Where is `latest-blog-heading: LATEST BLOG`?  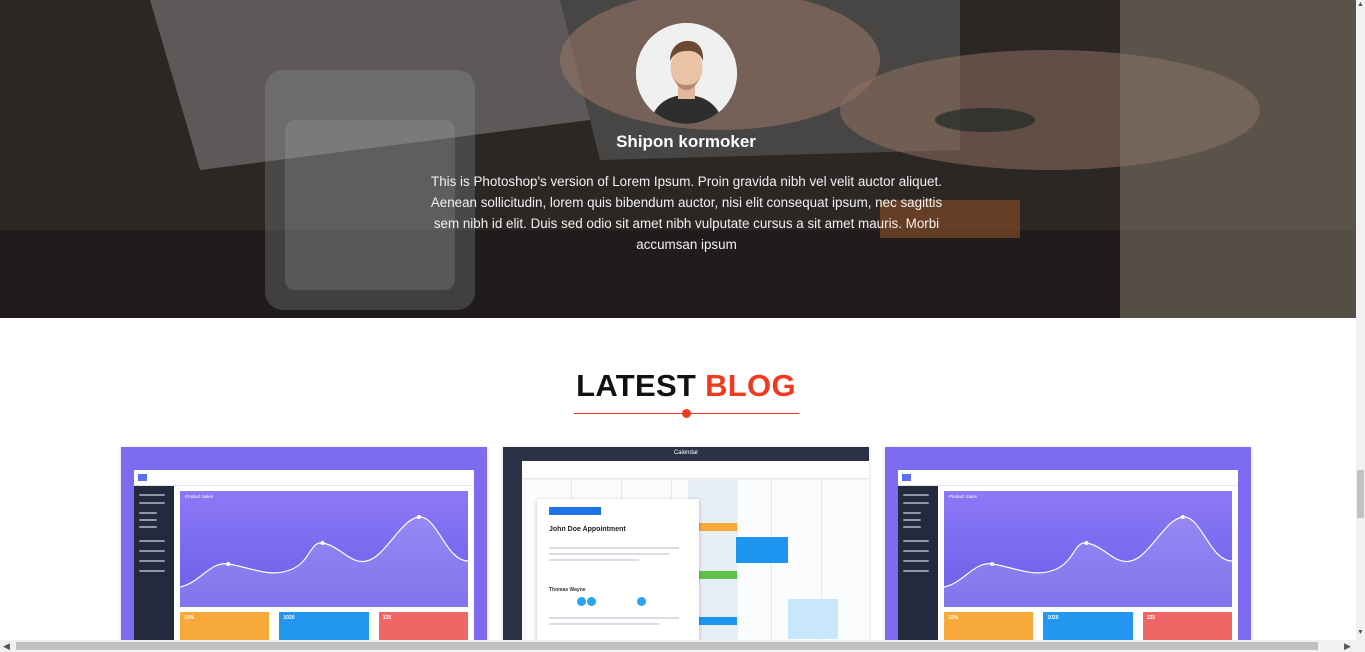
latest-blog-heading: LATEST BLOG is located at coordinates (686, 386).